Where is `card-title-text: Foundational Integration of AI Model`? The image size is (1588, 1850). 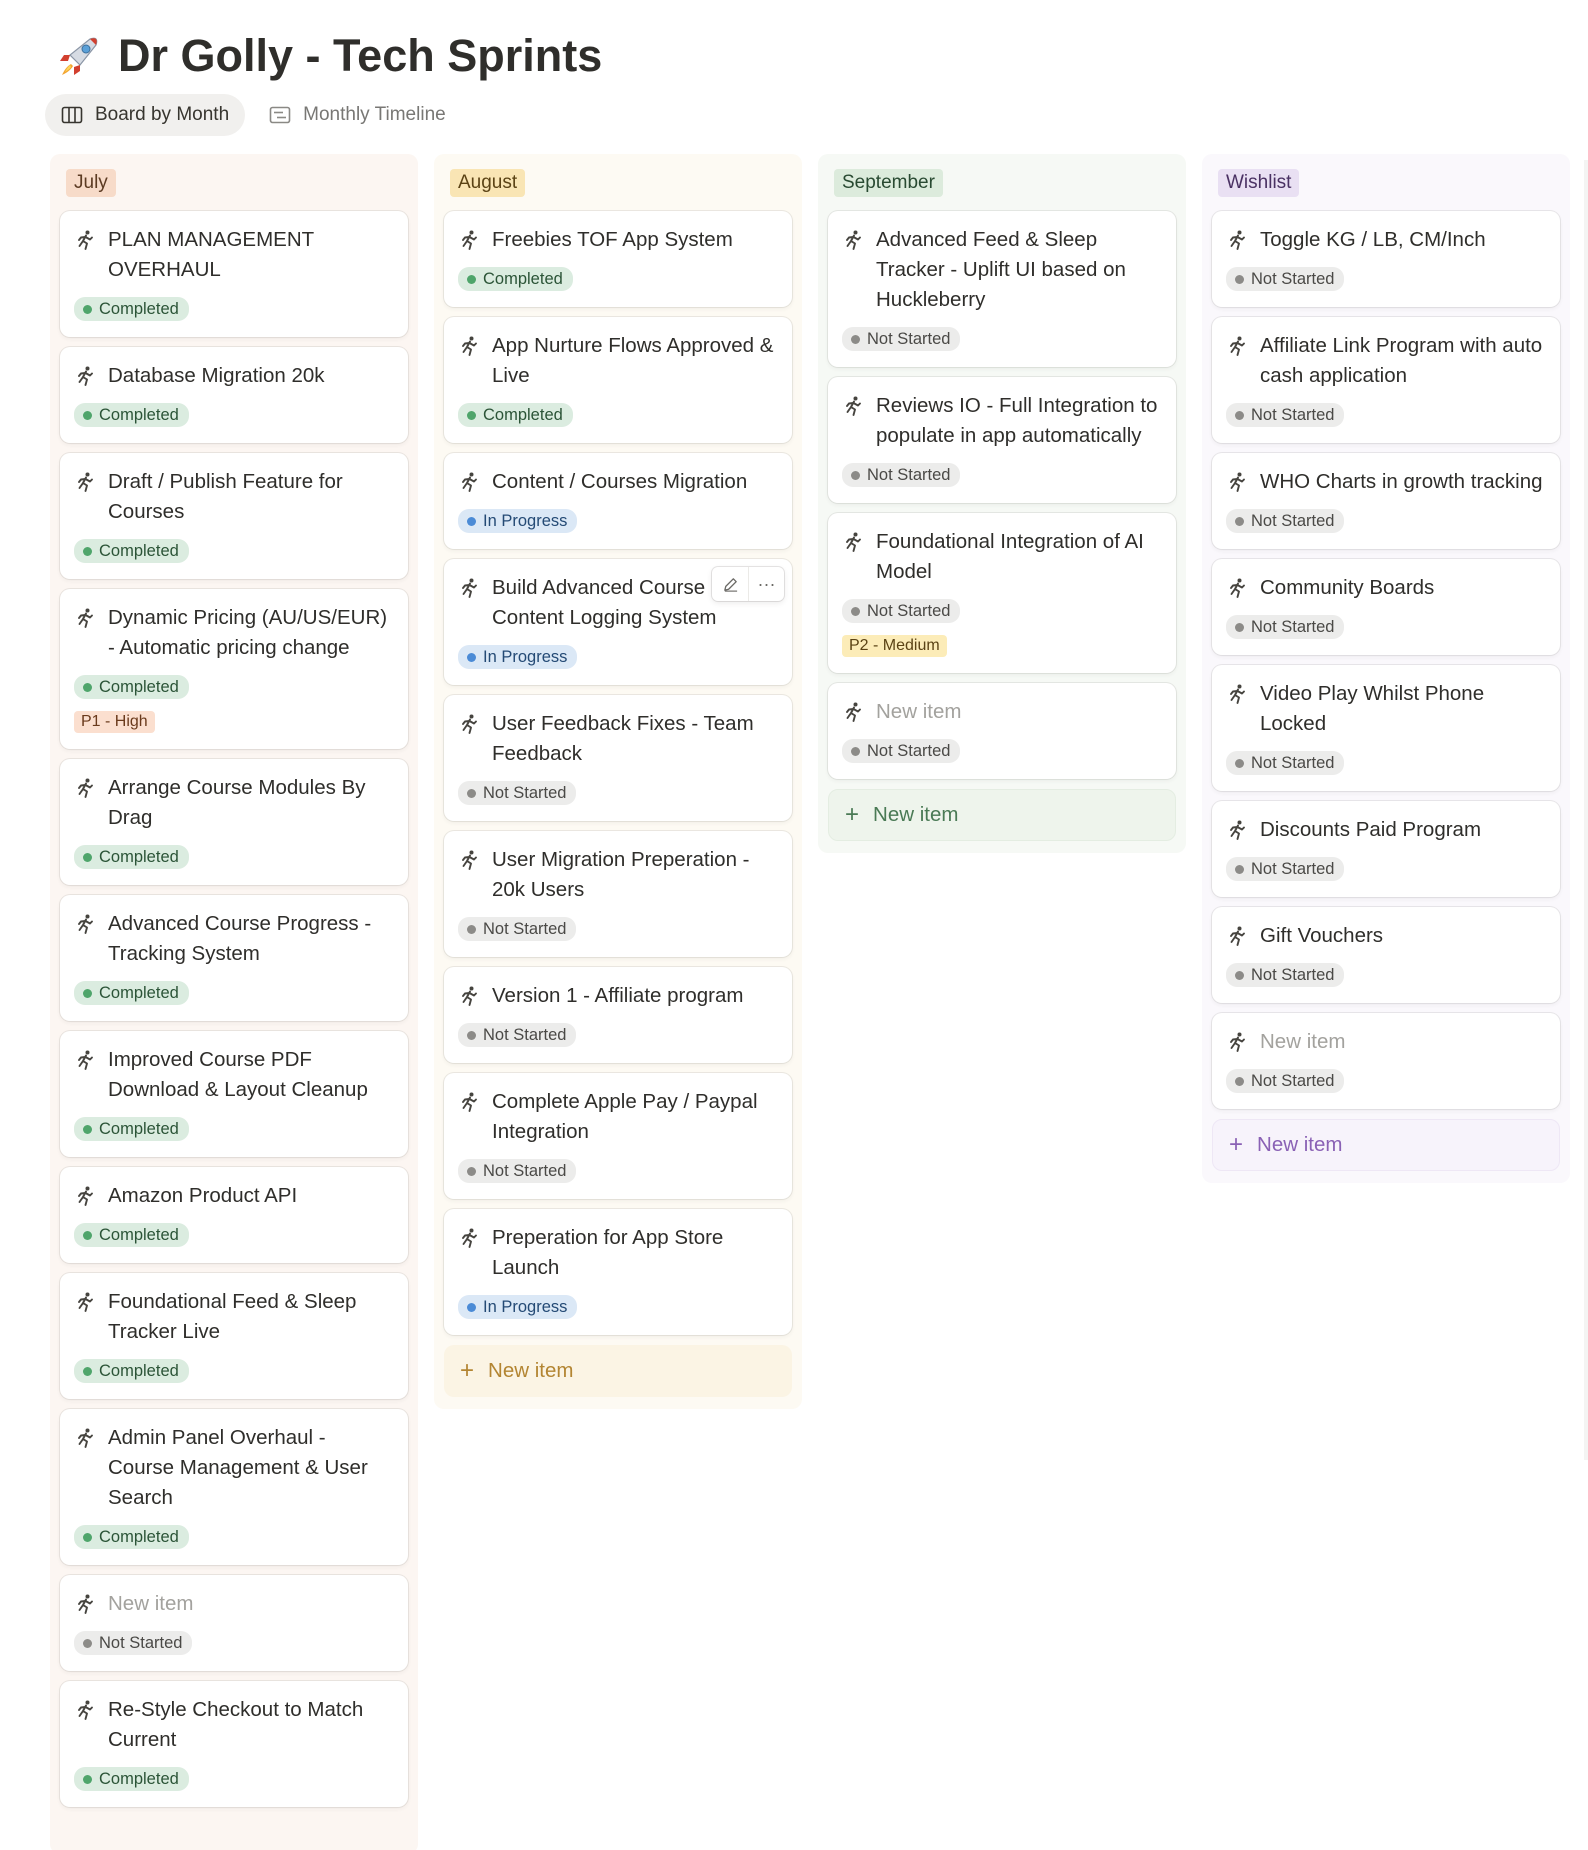 card-title-text: Foundational Integration of AI Model is located at coordinates (1010, 556).